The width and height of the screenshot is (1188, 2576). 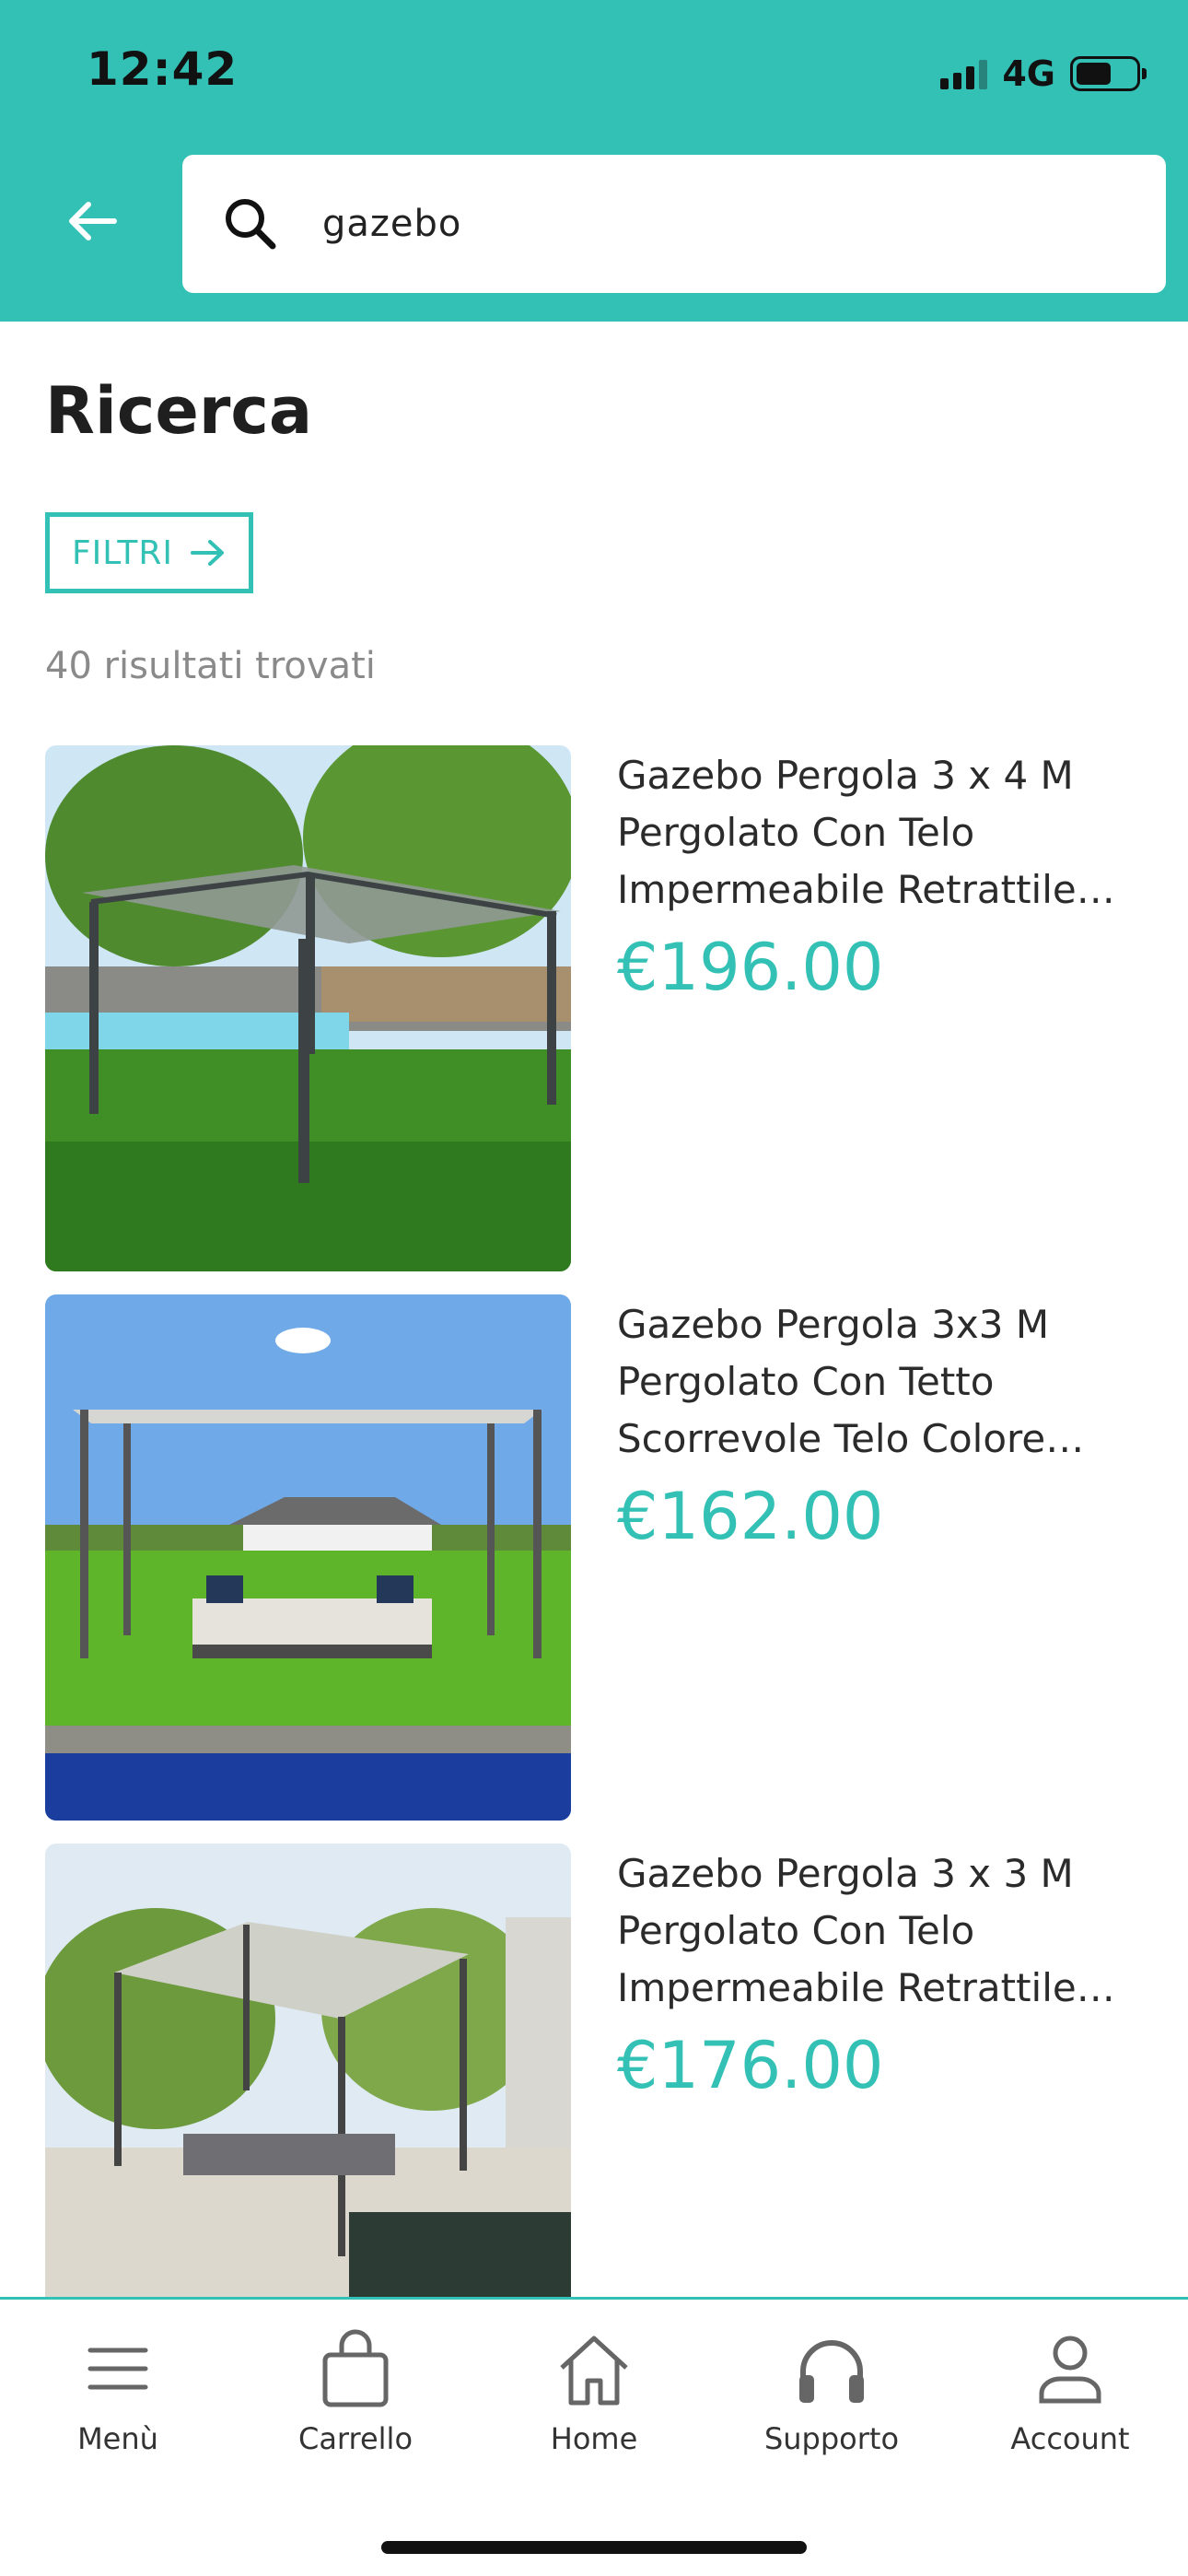 What do you see at coordinates (594, 2371) in the screenshot?
I see `home-icon` at bounding box center [594, 2371].